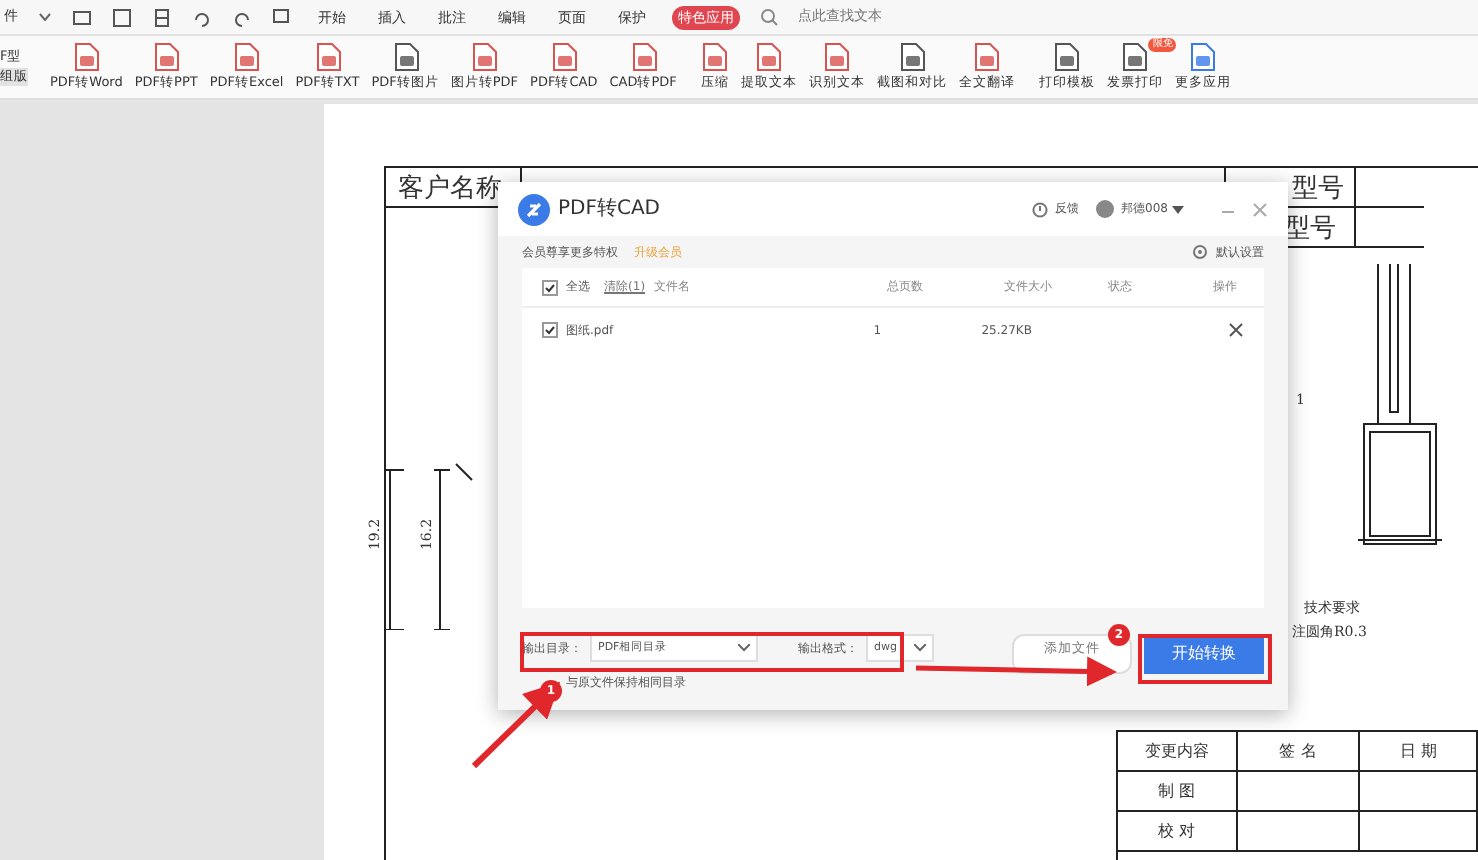  Describe the element at coordinates (769, 17) in the screenshot. I see `search-icon` at that location.